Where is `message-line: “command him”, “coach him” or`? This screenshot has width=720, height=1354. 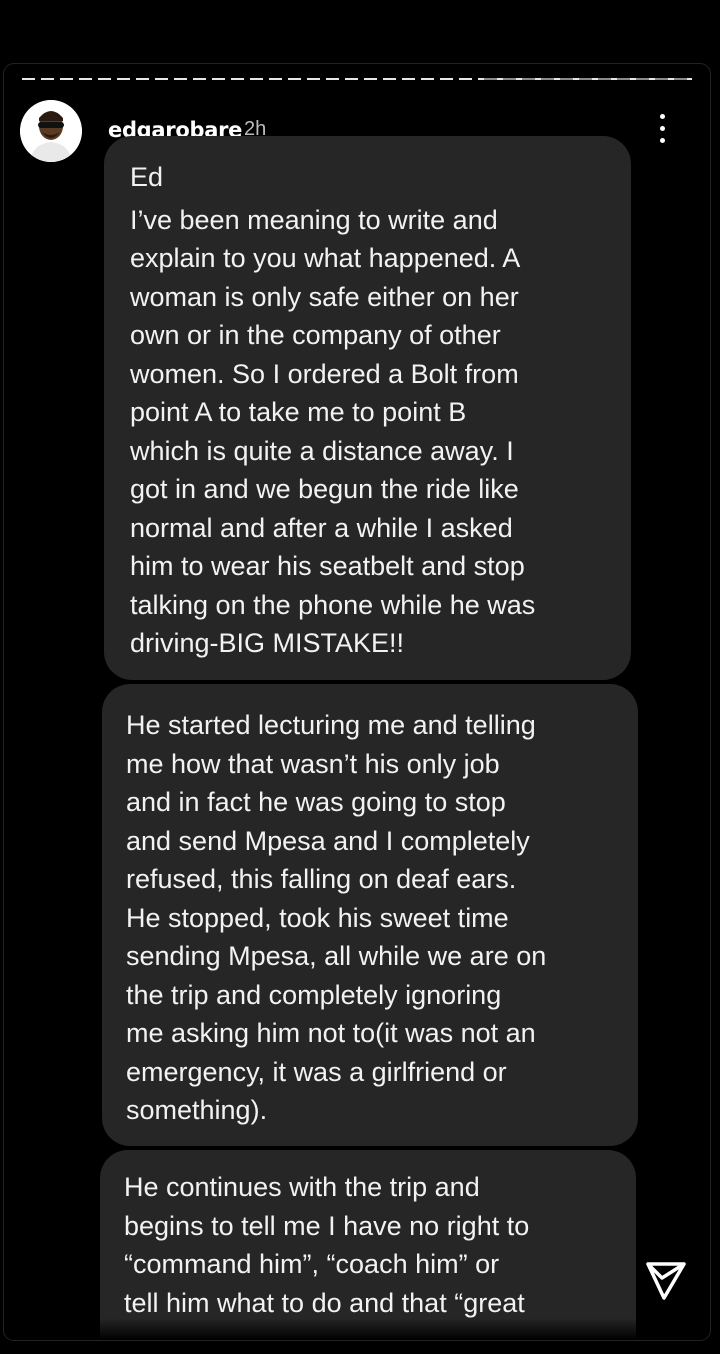 message-line: “command him”, “coach him” or is located at coordinates (312, 1264).